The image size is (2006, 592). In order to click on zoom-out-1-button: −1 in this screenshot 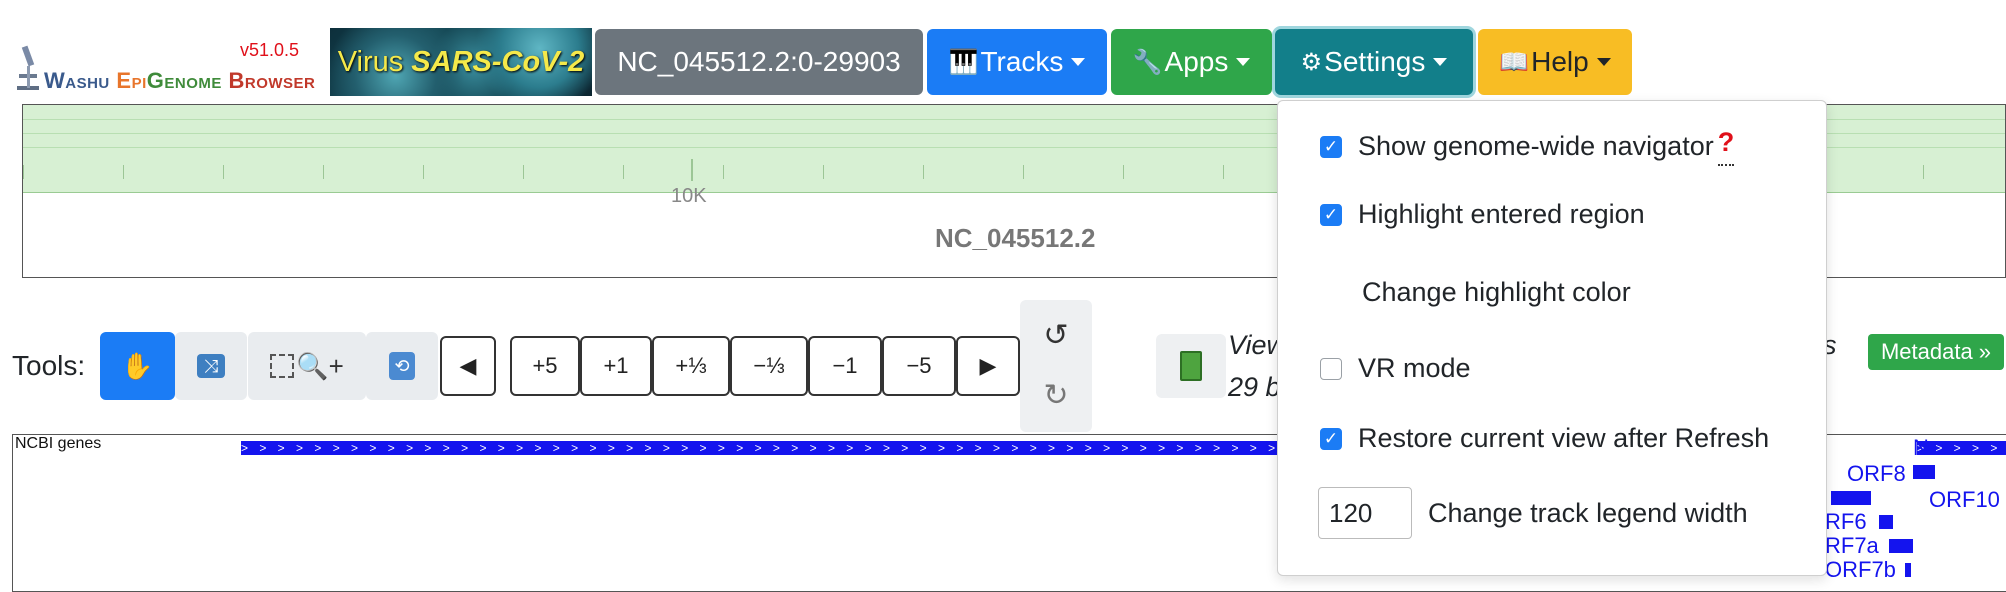, I will do `click(845, 366)`.